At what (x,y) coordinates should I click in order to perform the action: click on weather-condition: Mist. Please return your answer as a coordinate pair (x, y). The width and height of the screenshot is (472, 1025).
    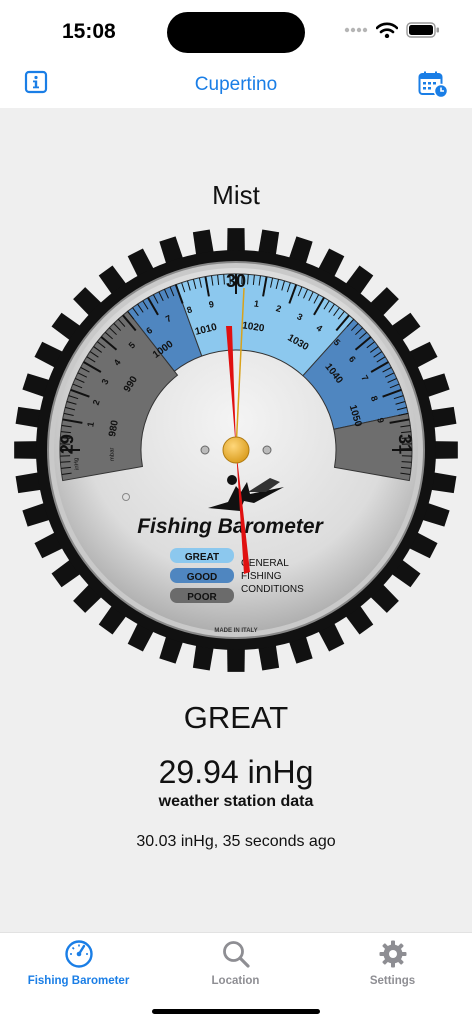
    Looking at the image, I should click on (236, 195).